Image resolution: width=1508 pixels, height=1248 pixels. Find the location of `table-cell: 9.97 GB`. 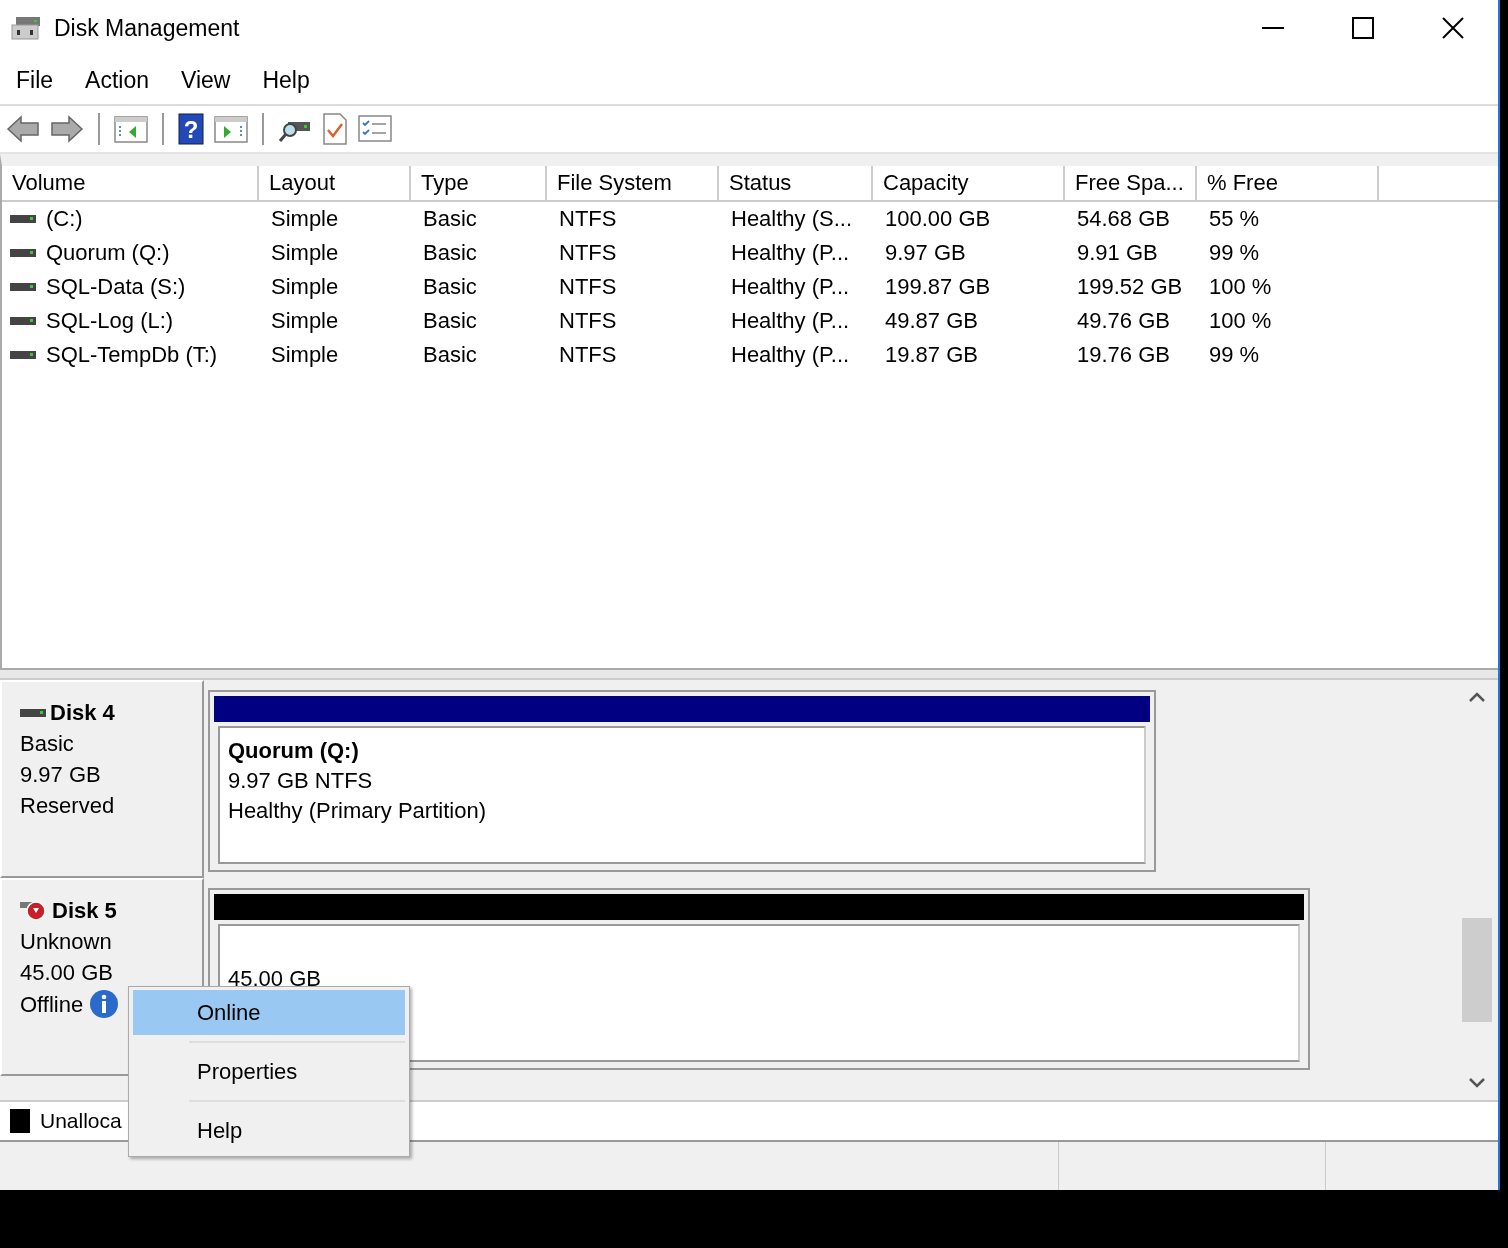

table-cell: 9.97 GB is located at coordinates (925, 253).